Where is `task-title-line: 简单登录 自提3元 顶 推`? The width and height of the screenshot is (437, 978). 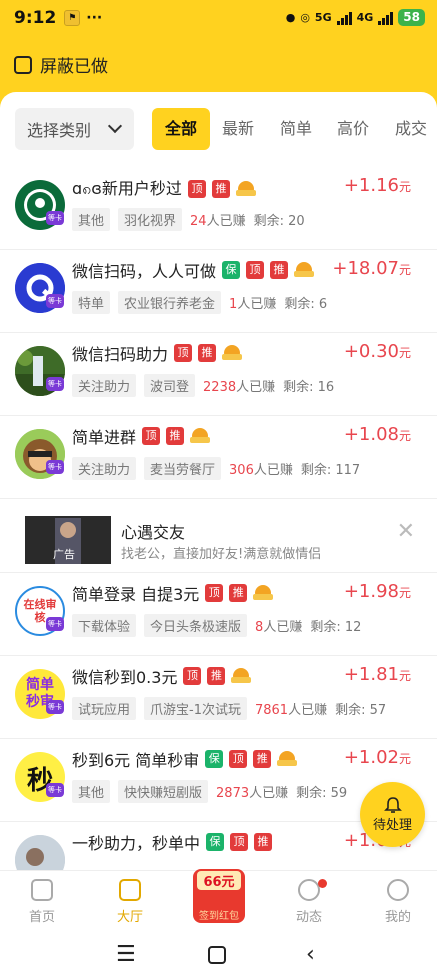
task-title-line: 简单登录 自提3元 顶 推 is located at coordinates (173, 593).